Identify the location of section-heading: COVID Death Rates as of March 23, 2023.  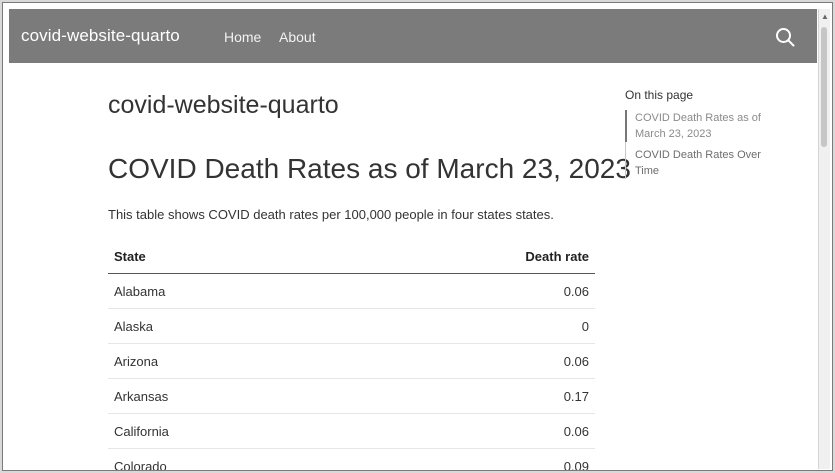
(369, 168).